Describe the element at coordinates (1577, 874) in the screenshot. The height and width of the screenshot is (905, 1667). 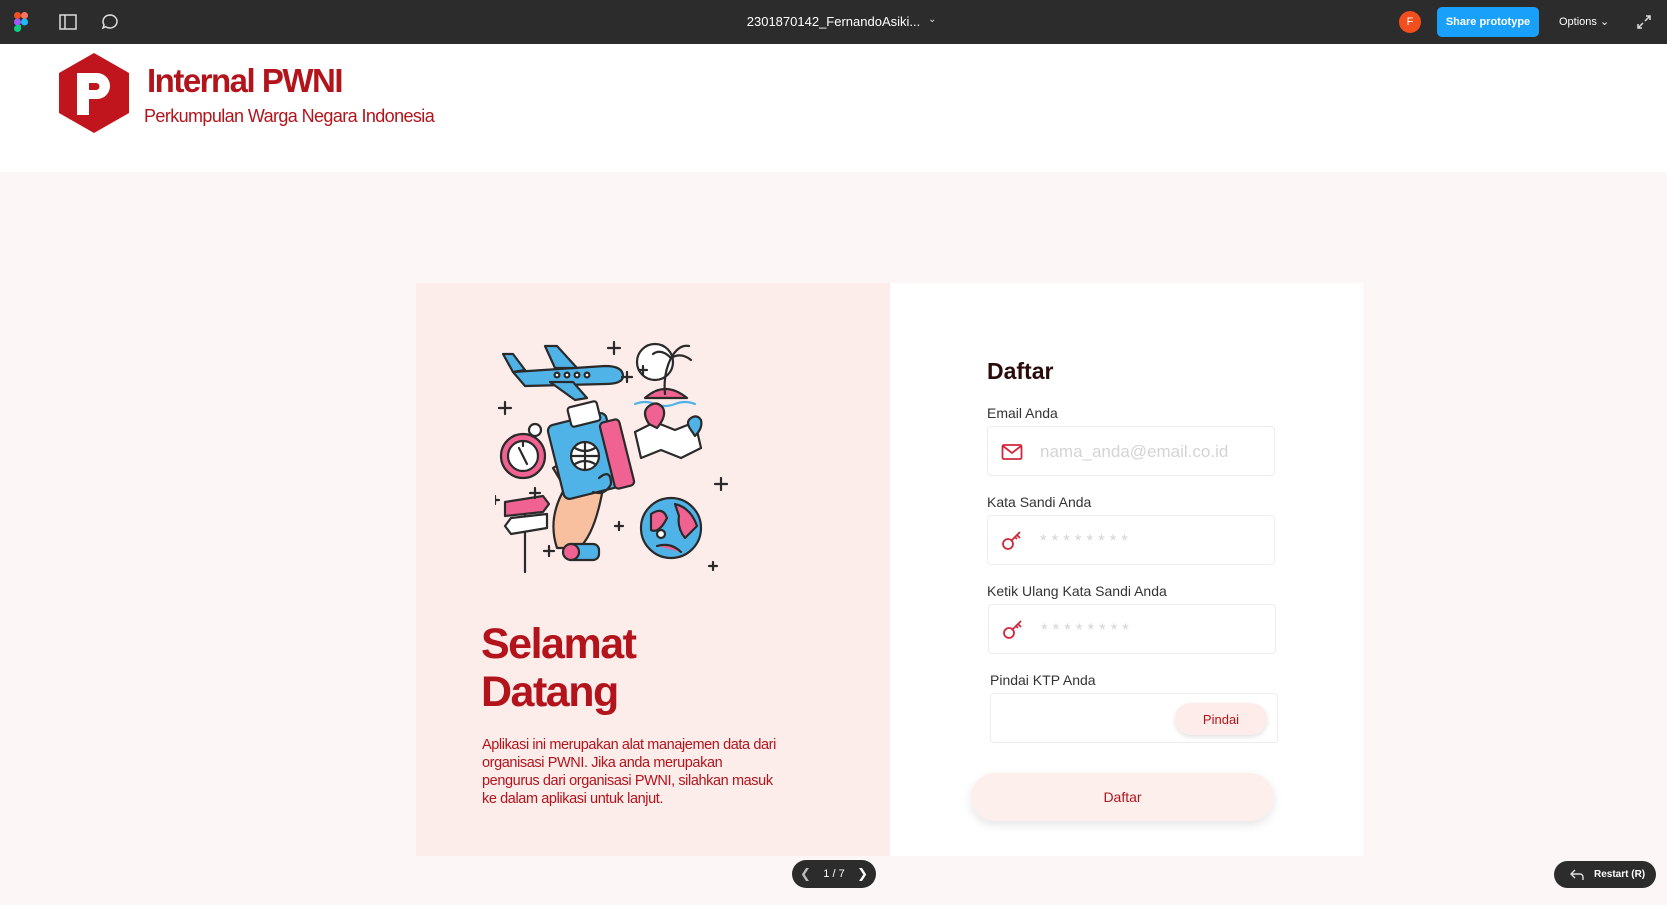
I see `restart-icon` at that location.